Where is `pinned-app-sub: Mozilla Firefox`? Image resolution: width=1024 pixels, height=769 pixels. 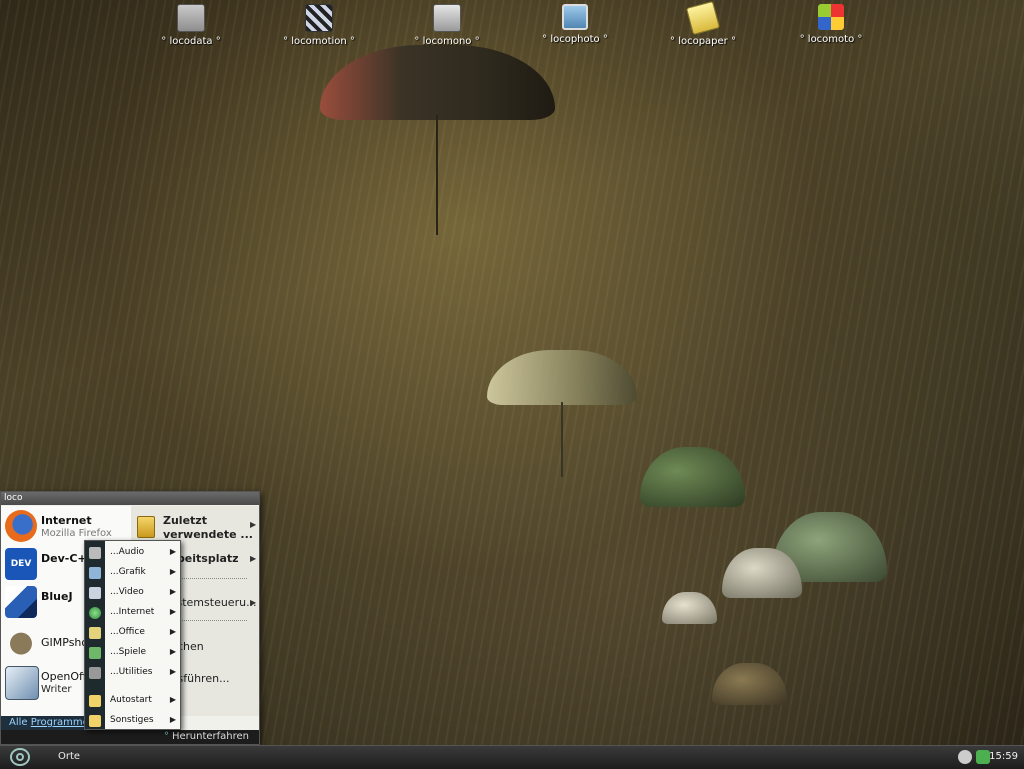 pinned-app-sub: Mozilla Firefox is located at coordinates (76, 533).